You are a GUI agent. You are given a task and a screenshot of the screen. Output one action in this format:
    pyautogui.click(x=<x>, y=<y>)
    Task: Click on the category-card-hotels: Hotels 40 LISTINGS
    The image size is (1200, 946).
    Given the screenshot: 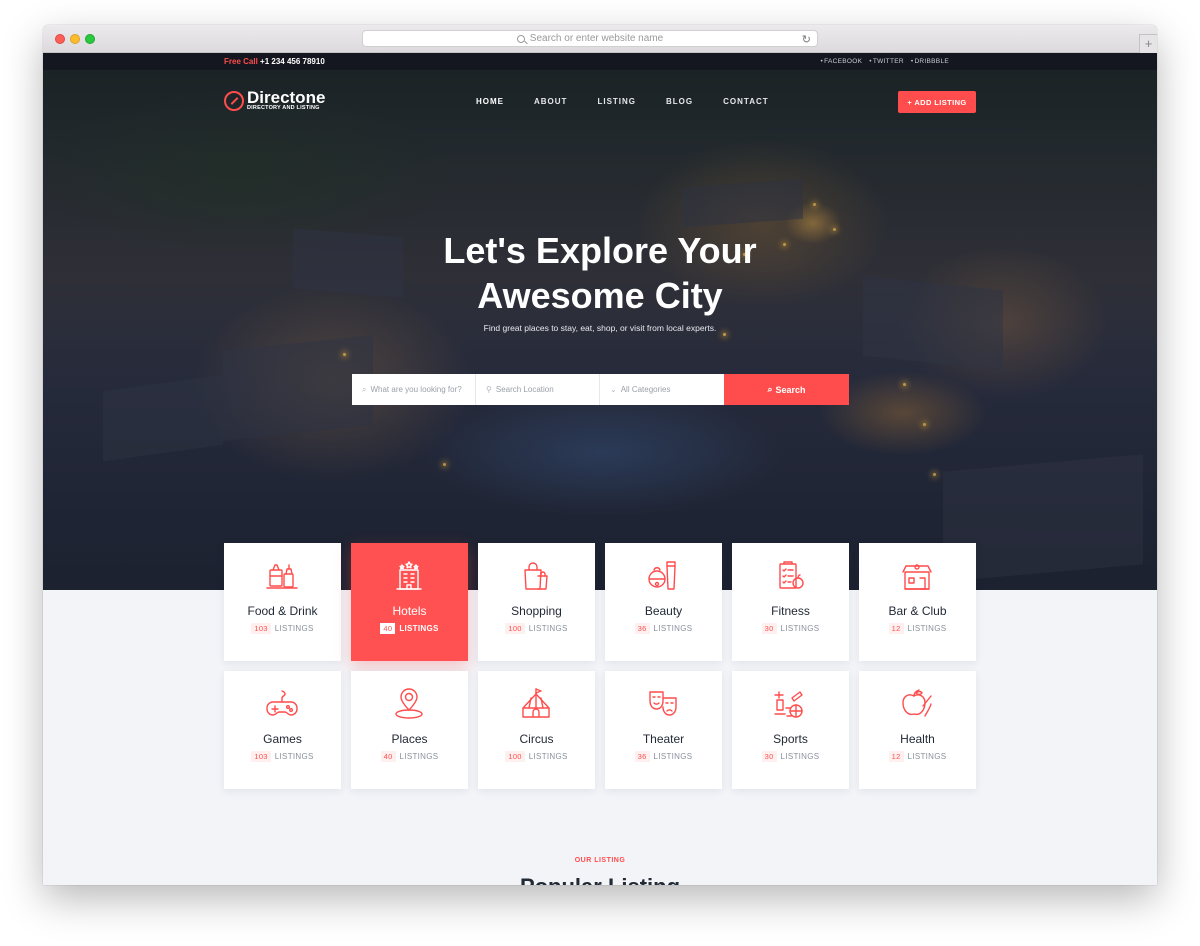 What is the action you would take?
    pyautogui.click(x=409, y=602)
    